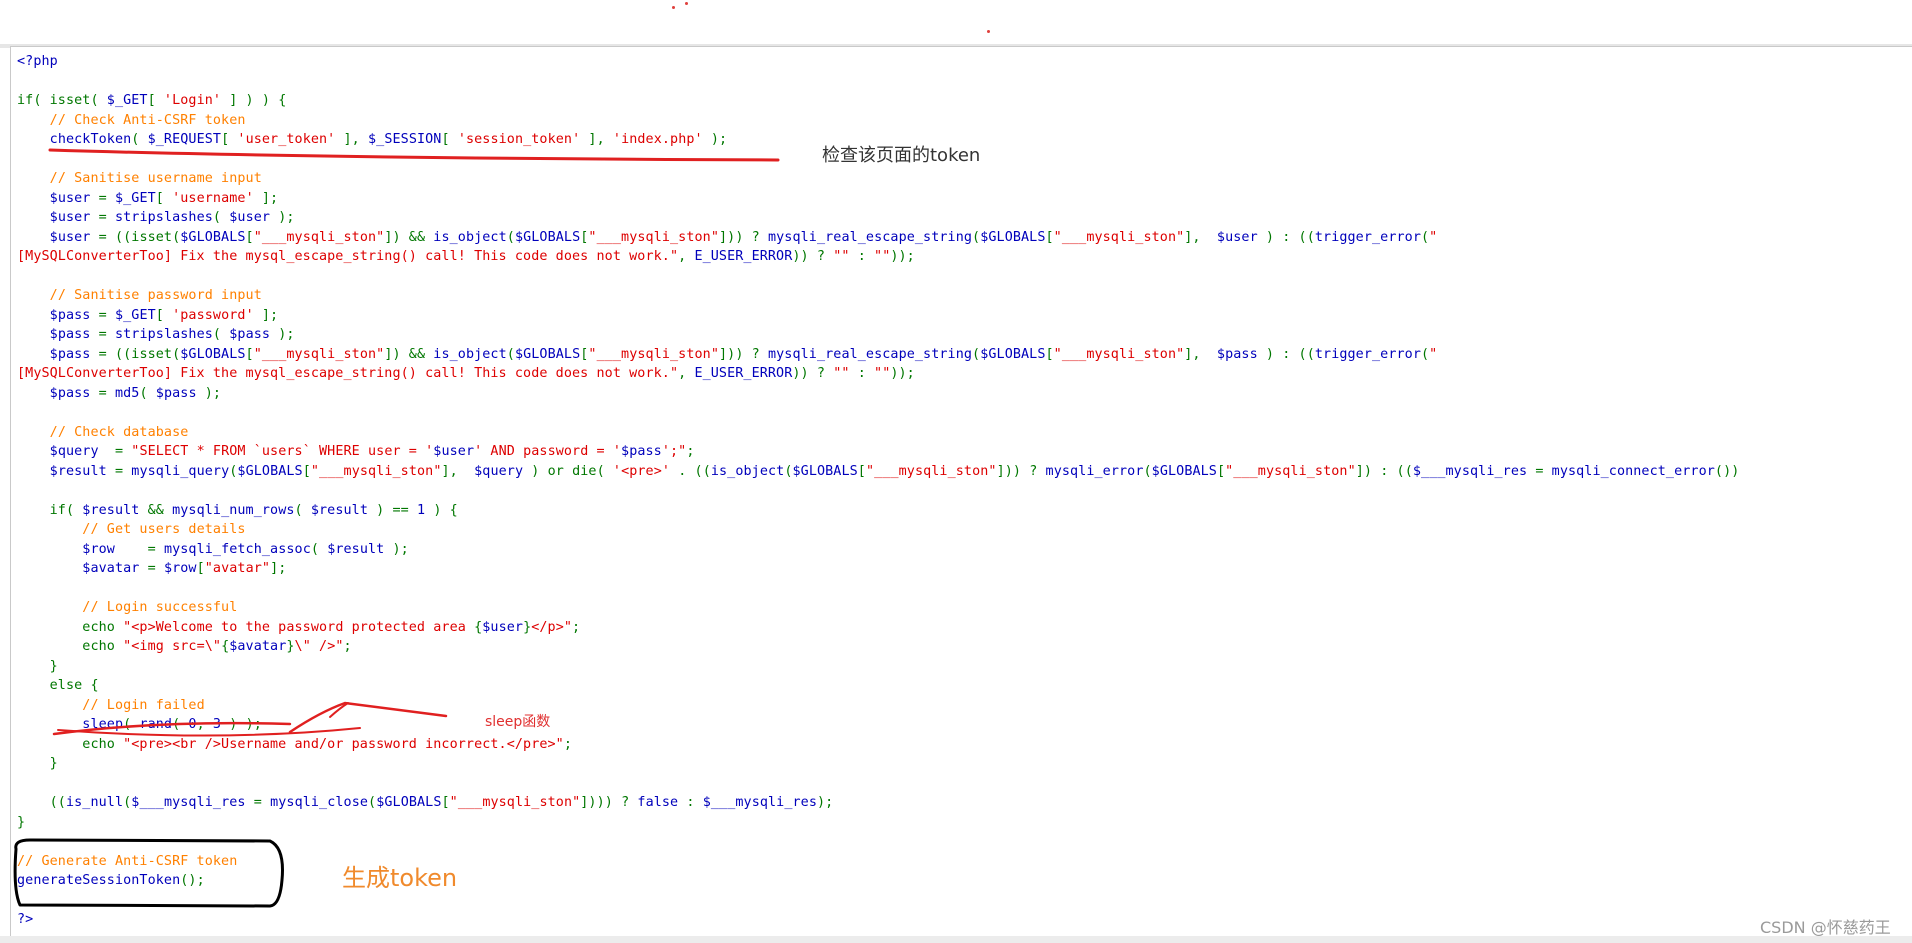 This screenshot has height=943, width=1912. What do you see at coordinates (103, 724) in the screenshot?
I see `code-token: sleep` at bounding box center [103, 724].